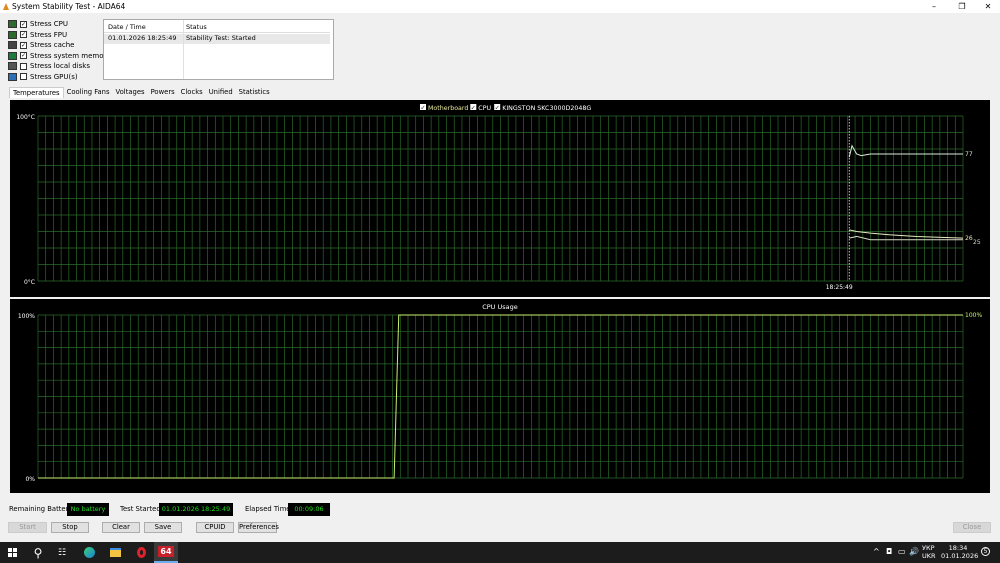  I want to click on series-end-label: 25, so click(977, 242).